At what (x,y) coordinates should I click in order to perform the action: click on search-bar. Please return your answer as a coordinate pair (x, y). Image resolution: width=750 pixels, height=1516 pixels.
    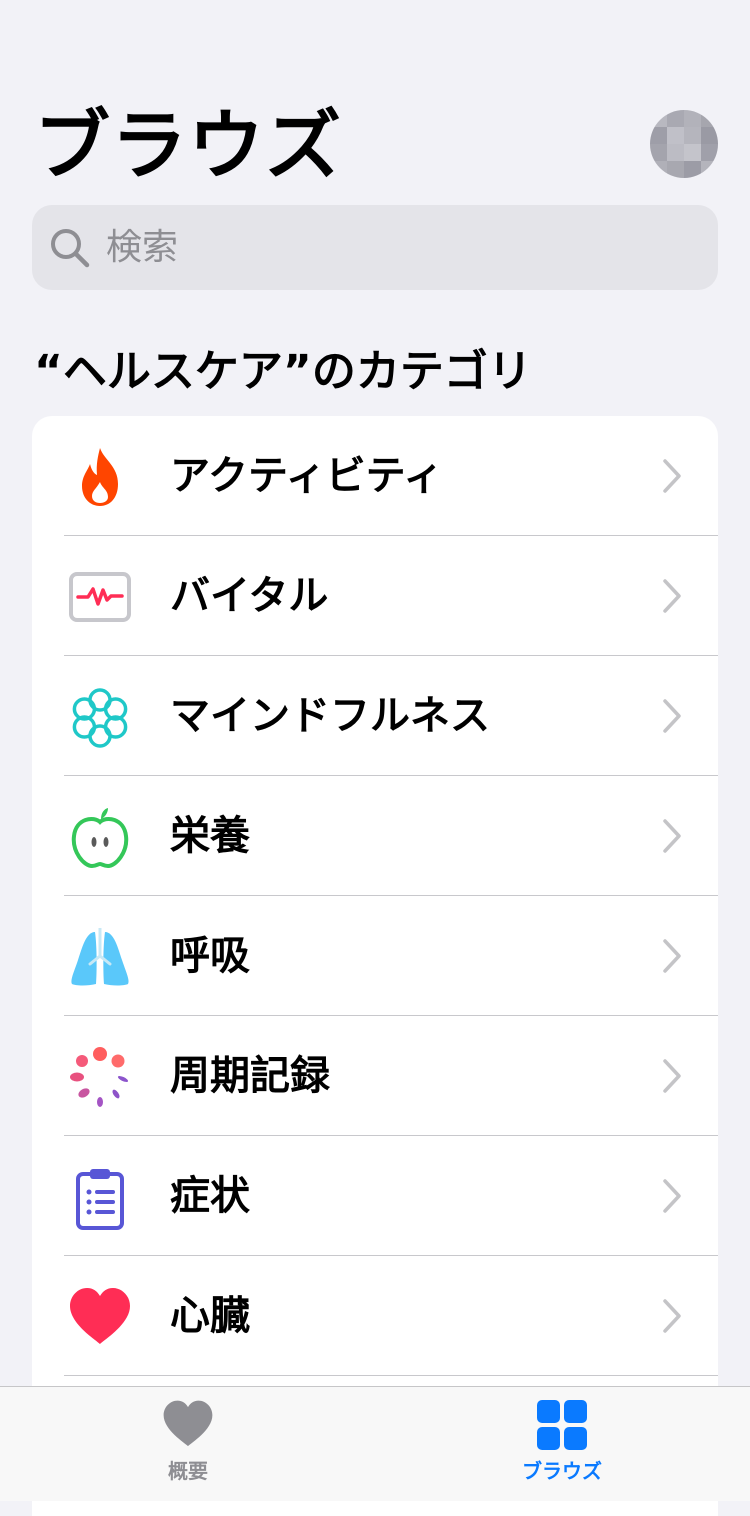
    Looking at the image, I should click on (375, 247).